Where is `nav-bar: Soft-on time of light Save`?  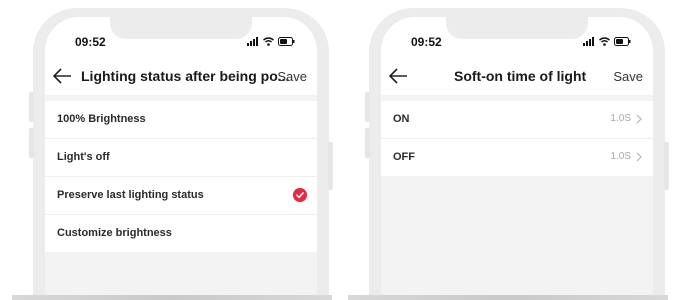
nav-bar: Soft-on time of light Save is located at coordinates (517, 76).